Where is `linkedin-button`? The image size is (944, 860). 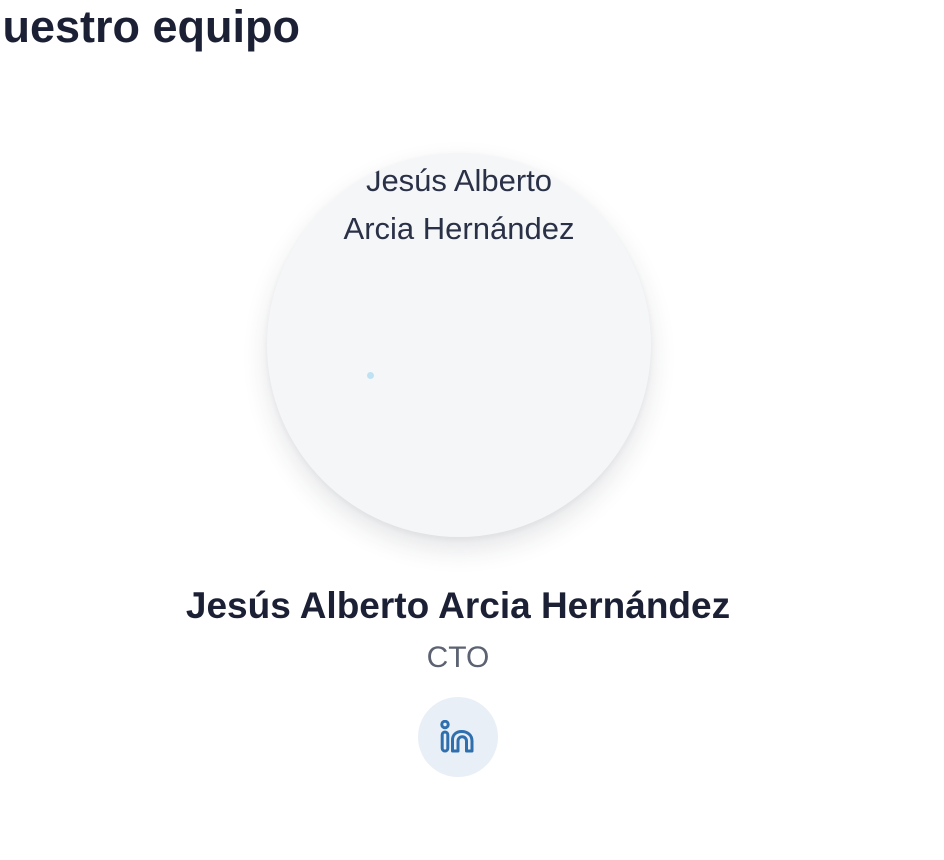 linkedin-button is located at coordinates (458, 737).